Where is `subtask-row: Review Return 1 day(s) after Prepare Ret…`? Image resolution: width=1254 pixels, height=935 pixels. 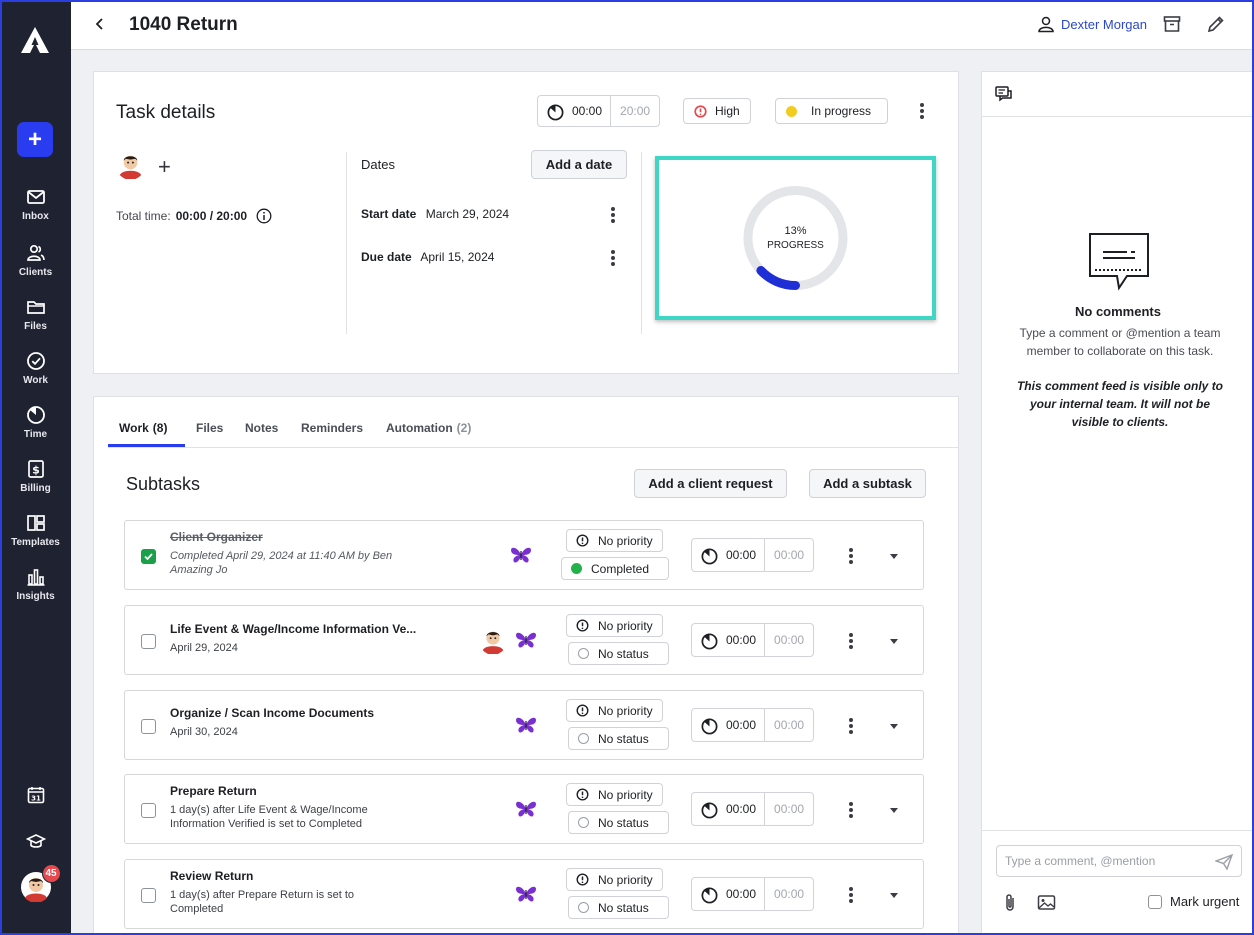
subtask-row: Review Return 1 day(s) after Prepare Ret… is located at coordinates (524, 894).